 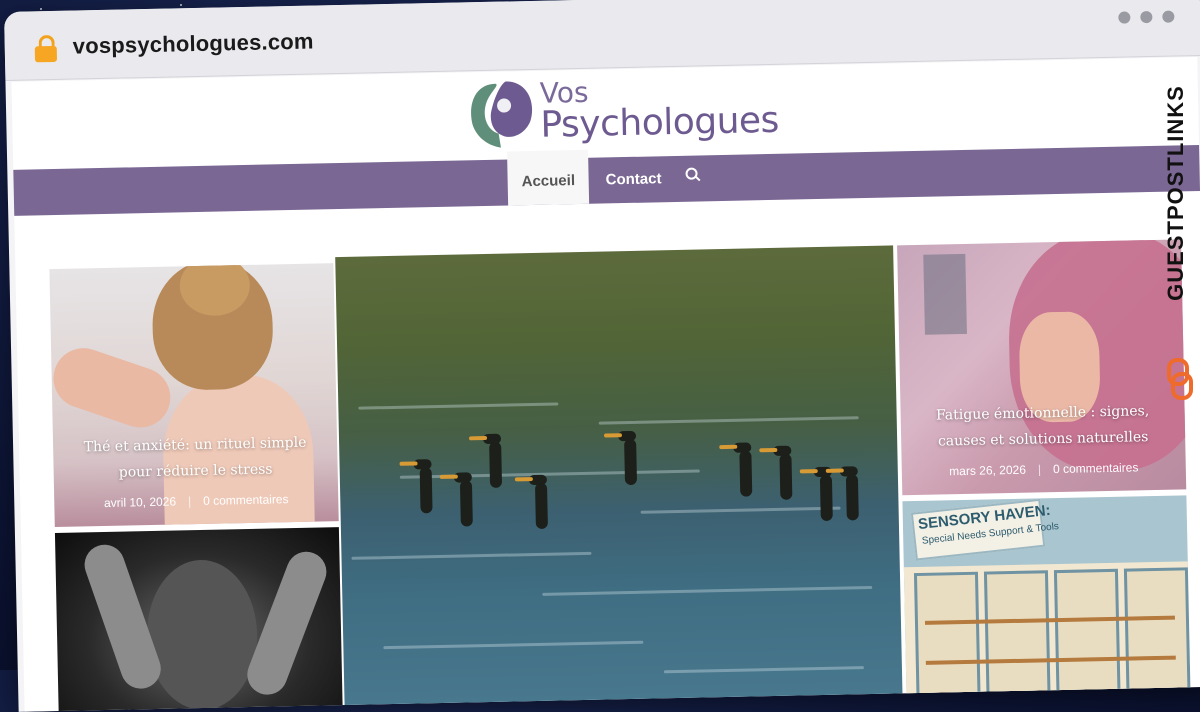 I want to click on url-text: vospsychologues.com, so click(x=192, y=44).